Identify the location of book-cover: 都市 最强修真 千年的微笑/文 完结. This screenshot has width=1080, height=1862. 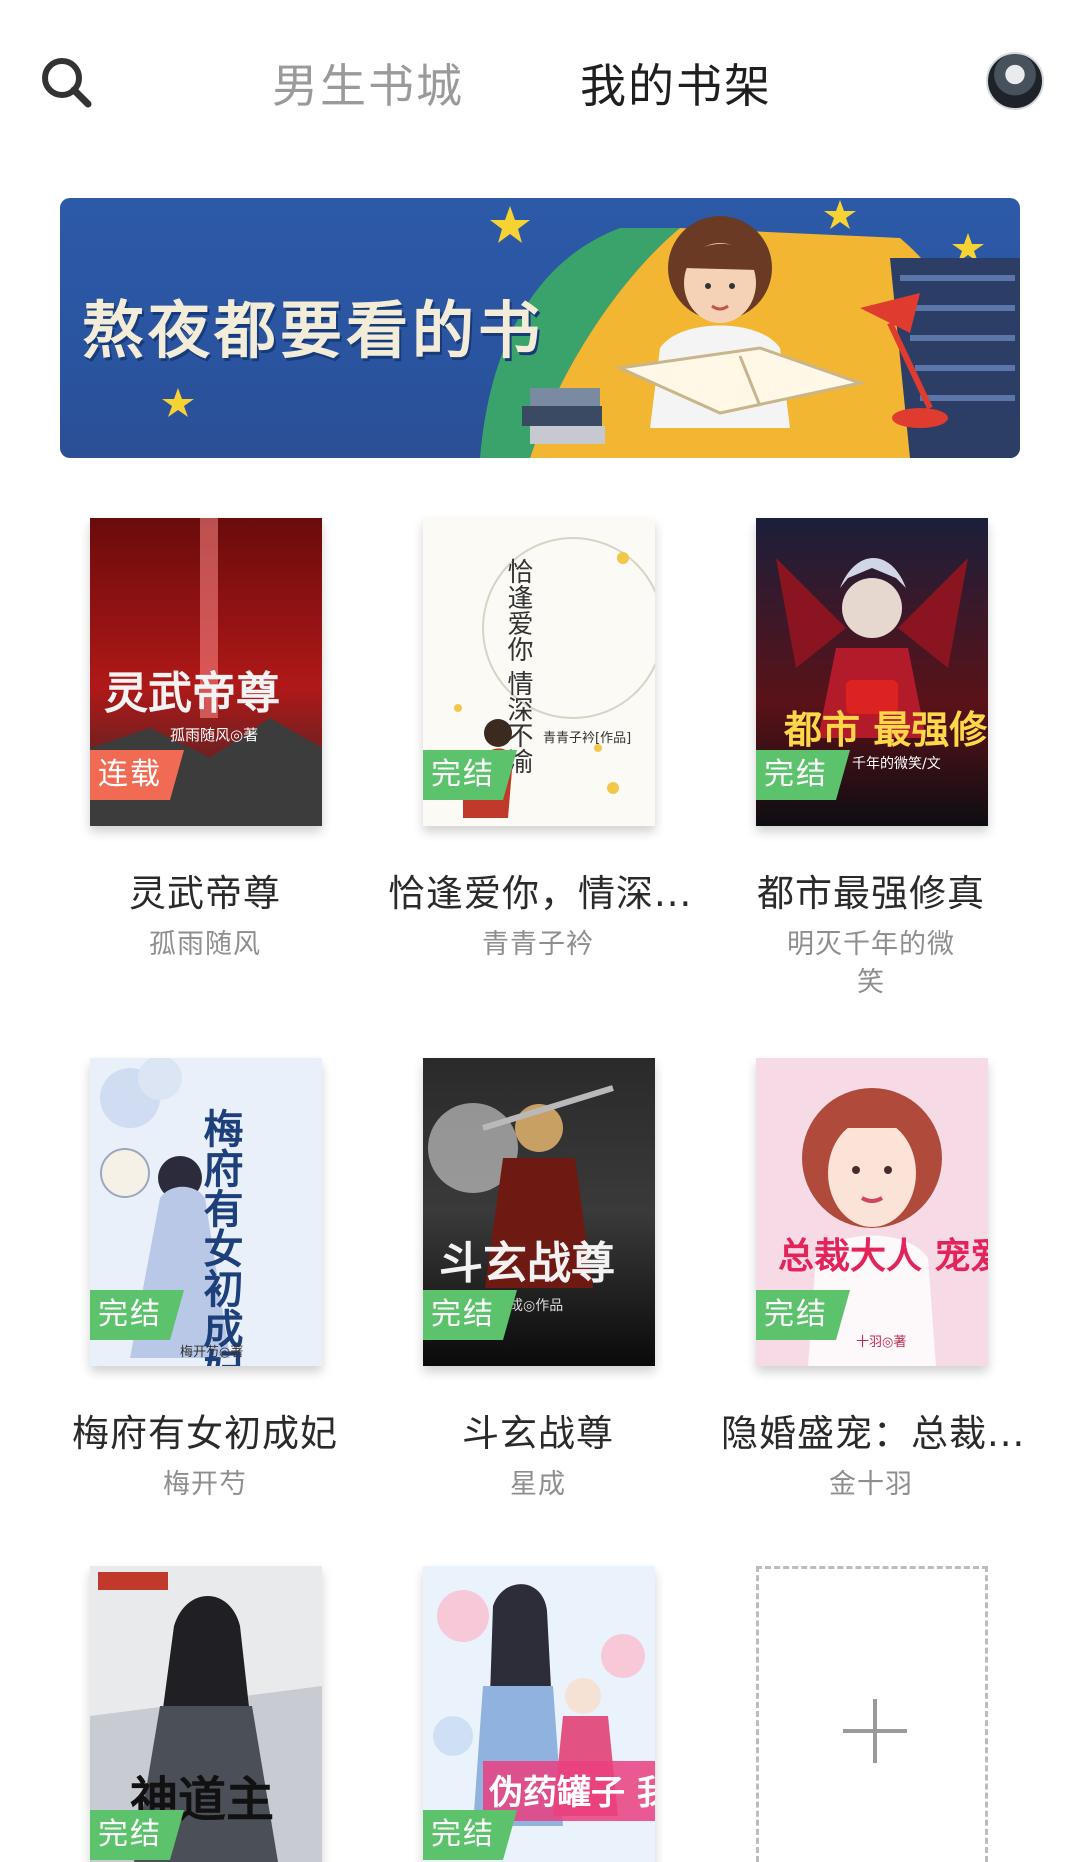
(872, 672).